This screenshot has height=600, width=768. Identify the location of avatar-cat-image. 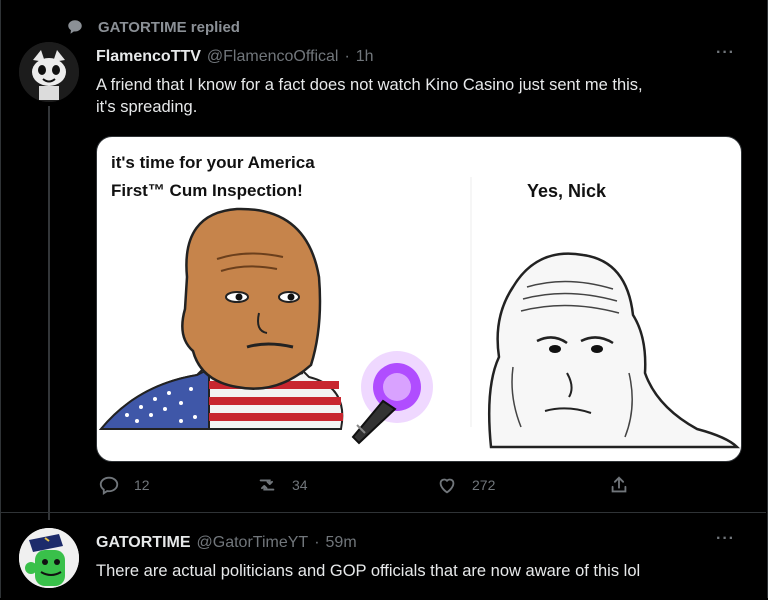
(49, 72).